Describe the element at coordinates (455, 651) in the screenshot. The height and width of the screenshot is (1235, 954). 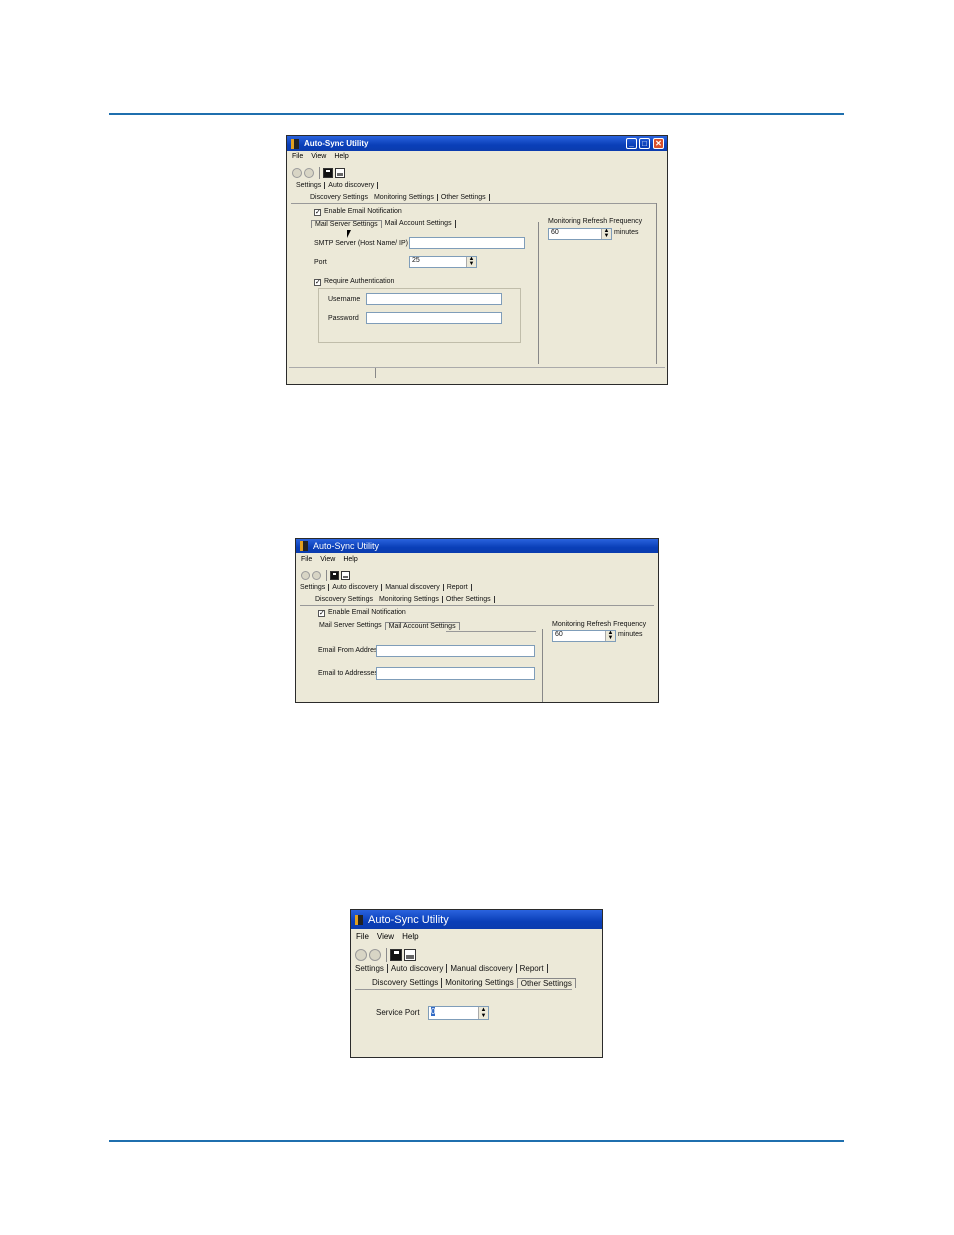
I see `email-from-input` at that location.